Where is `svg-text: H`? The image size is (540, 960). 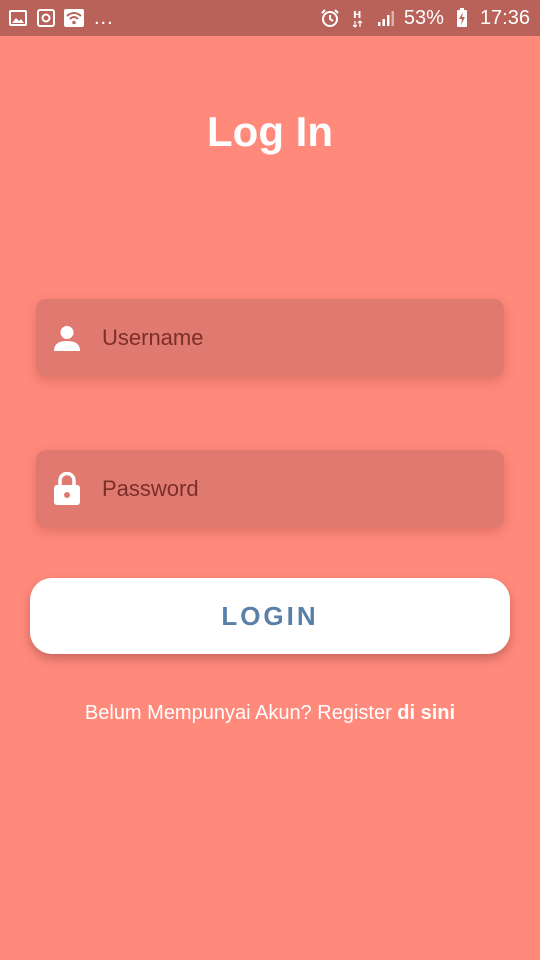 svg-text: H is located at coordinates (357, 15).